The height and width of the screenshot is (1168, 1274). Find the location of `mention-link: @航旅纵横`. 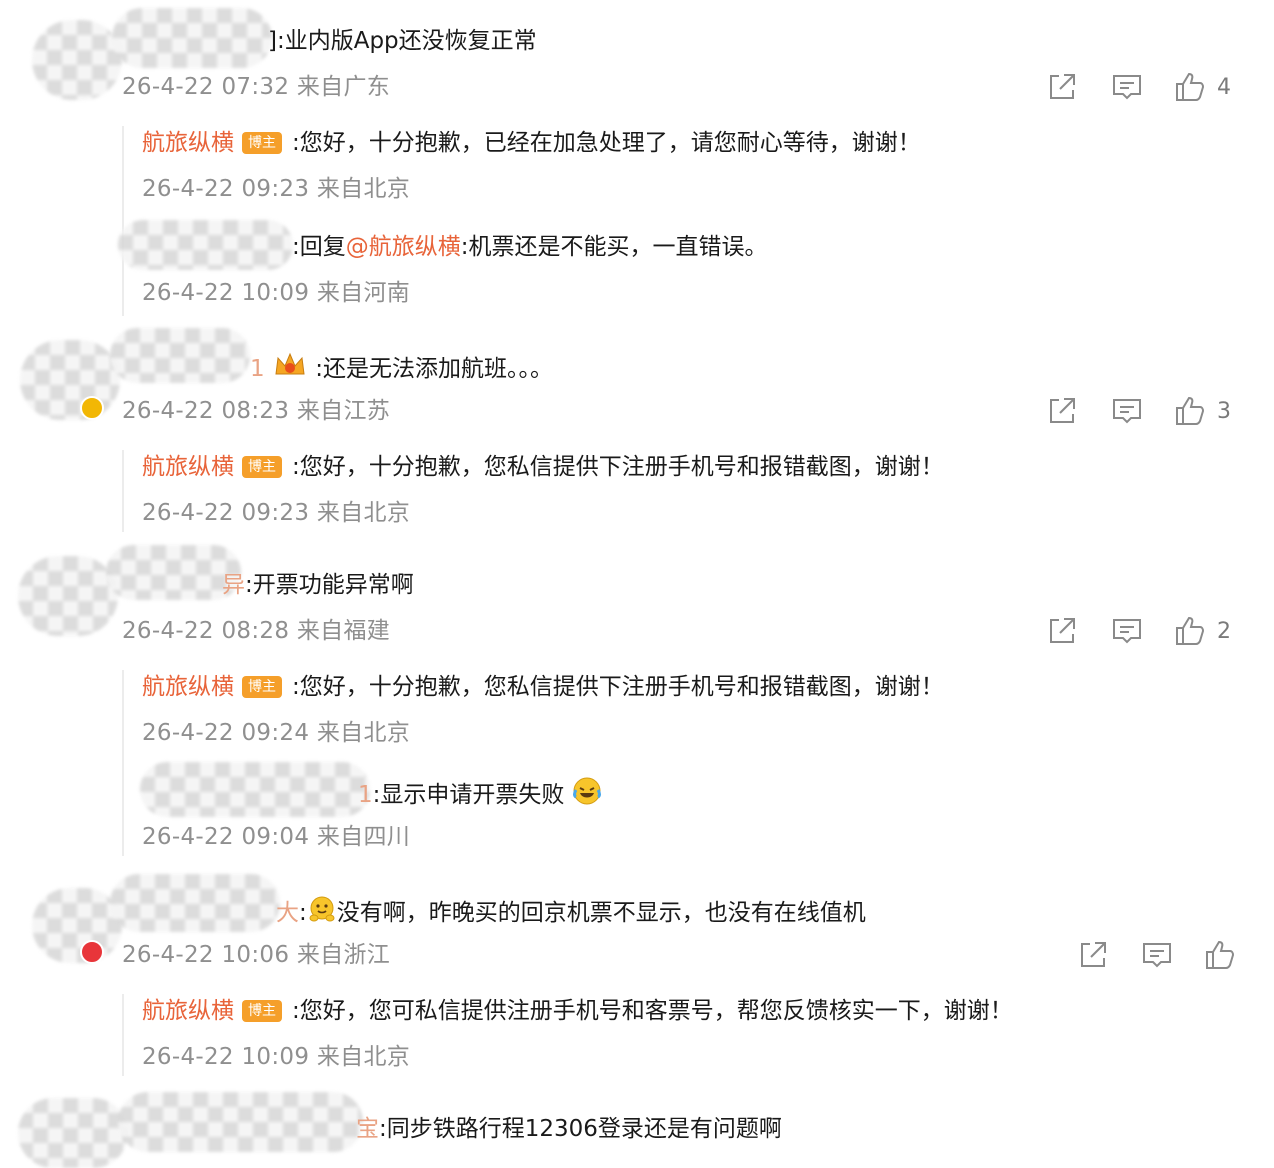

mention-link: @航旅纵横 is located at coordinates (403, 247).